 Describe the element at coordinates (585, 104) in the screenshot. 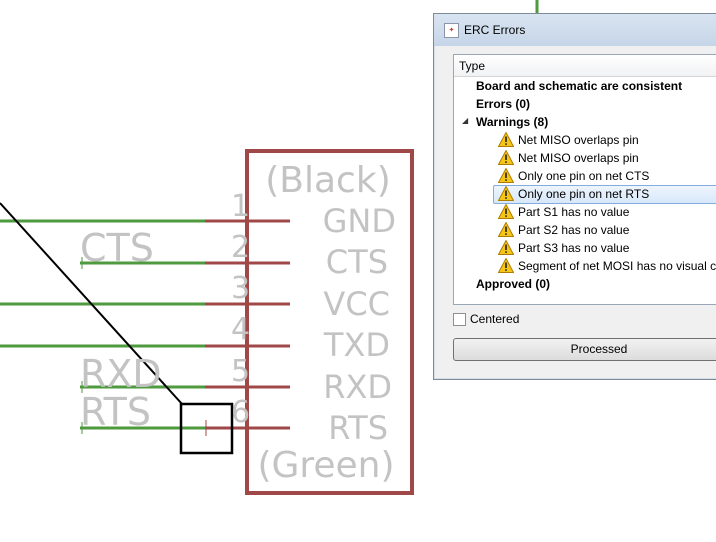

I see `tree-item-errors: Errors (0)` at that location.